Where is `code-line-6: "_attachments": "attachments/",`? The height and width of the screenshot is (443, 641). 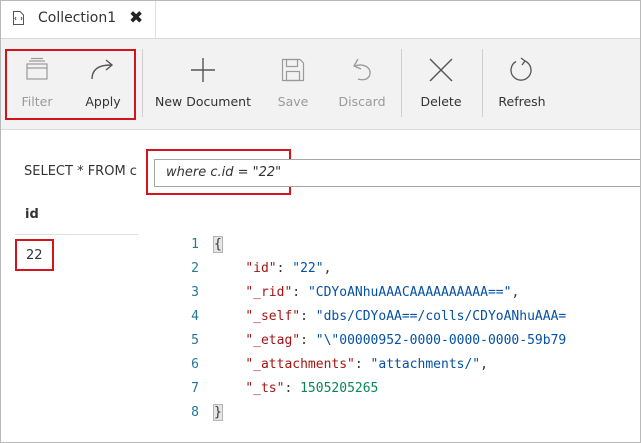 code-line-6: "_attachments": "attachments/", is located at coordinates (366, 364).